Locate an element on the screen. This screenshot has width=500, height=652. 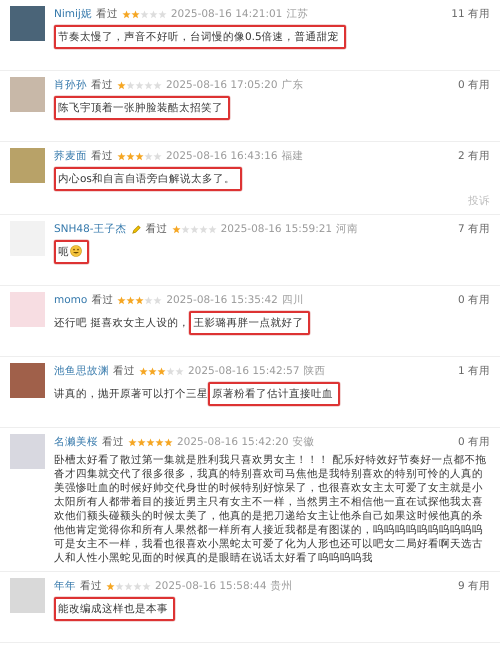
helpful-count: 1 有用 is located at coordinates (474, 371).